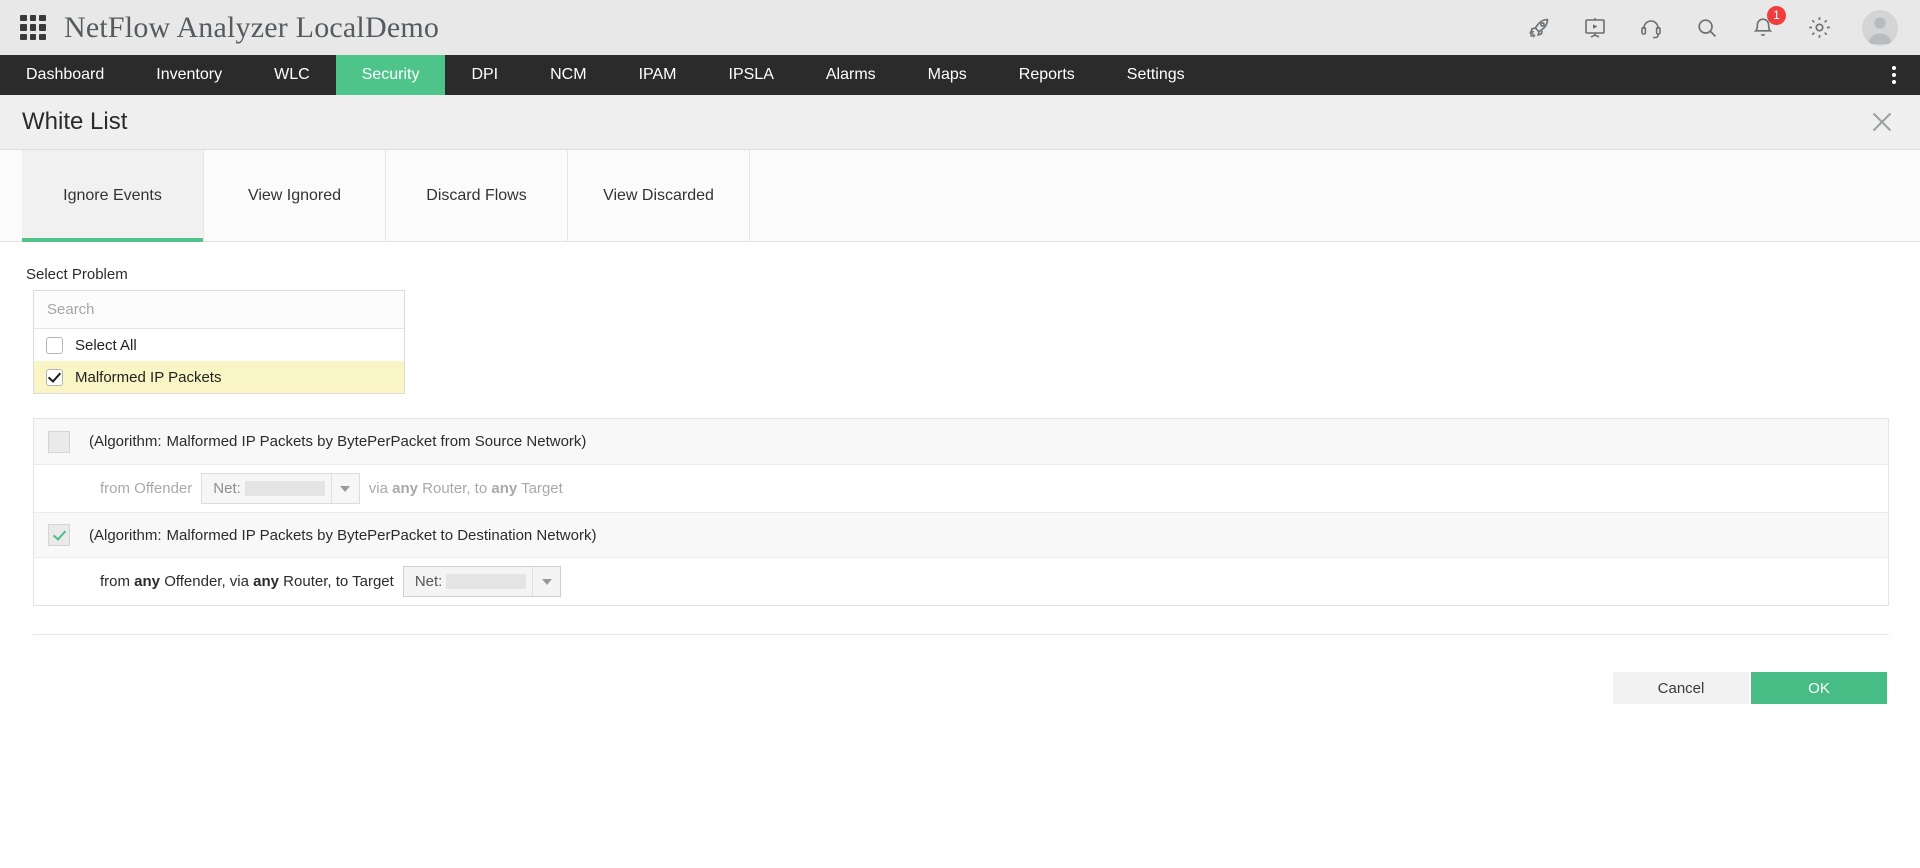 This screenshot has height=868, width=1920. I want to click on target-network-dropdown: Net:, so click(482, 581).